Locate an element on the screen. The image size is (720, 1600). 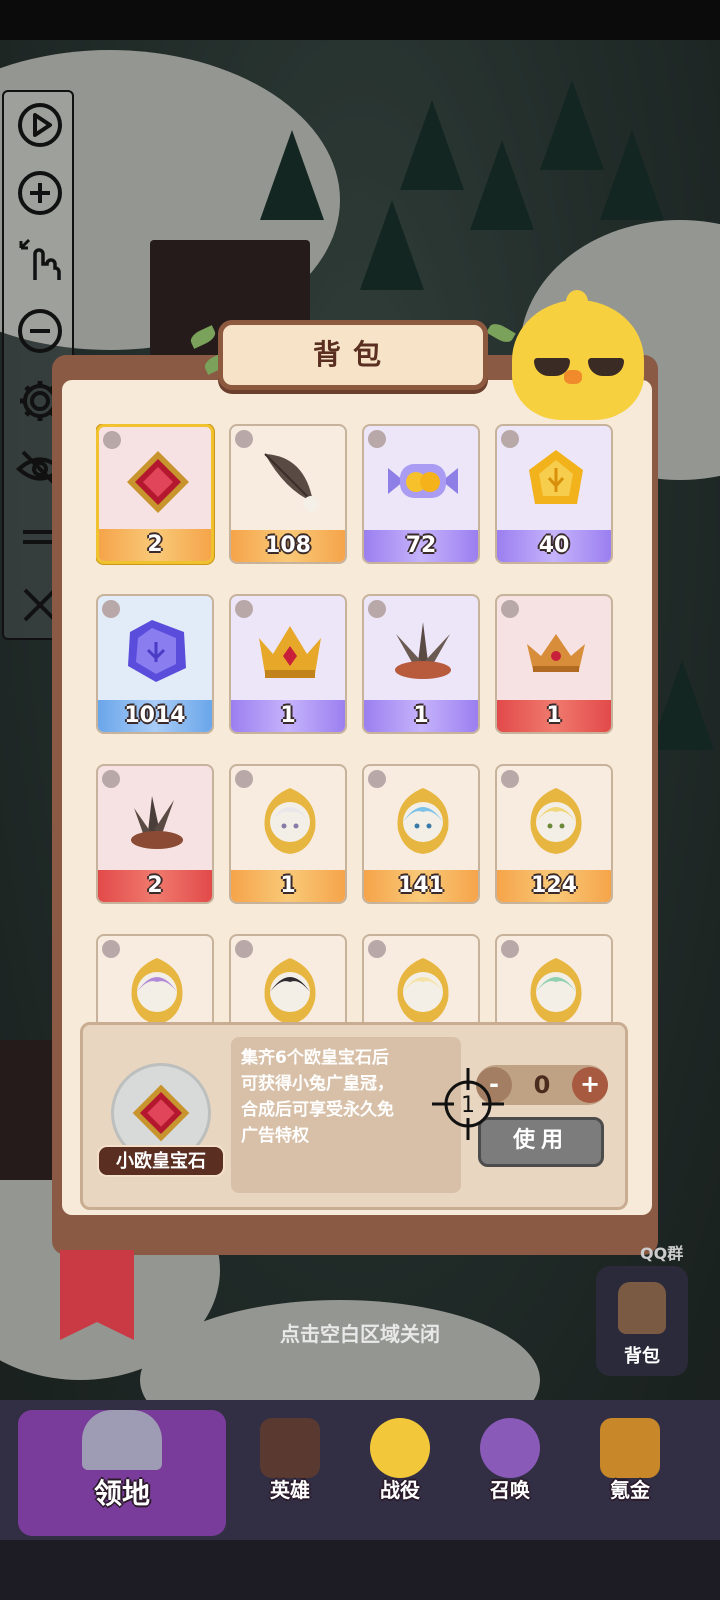
touch-gesture-icon is located at coordinates (40, 261).